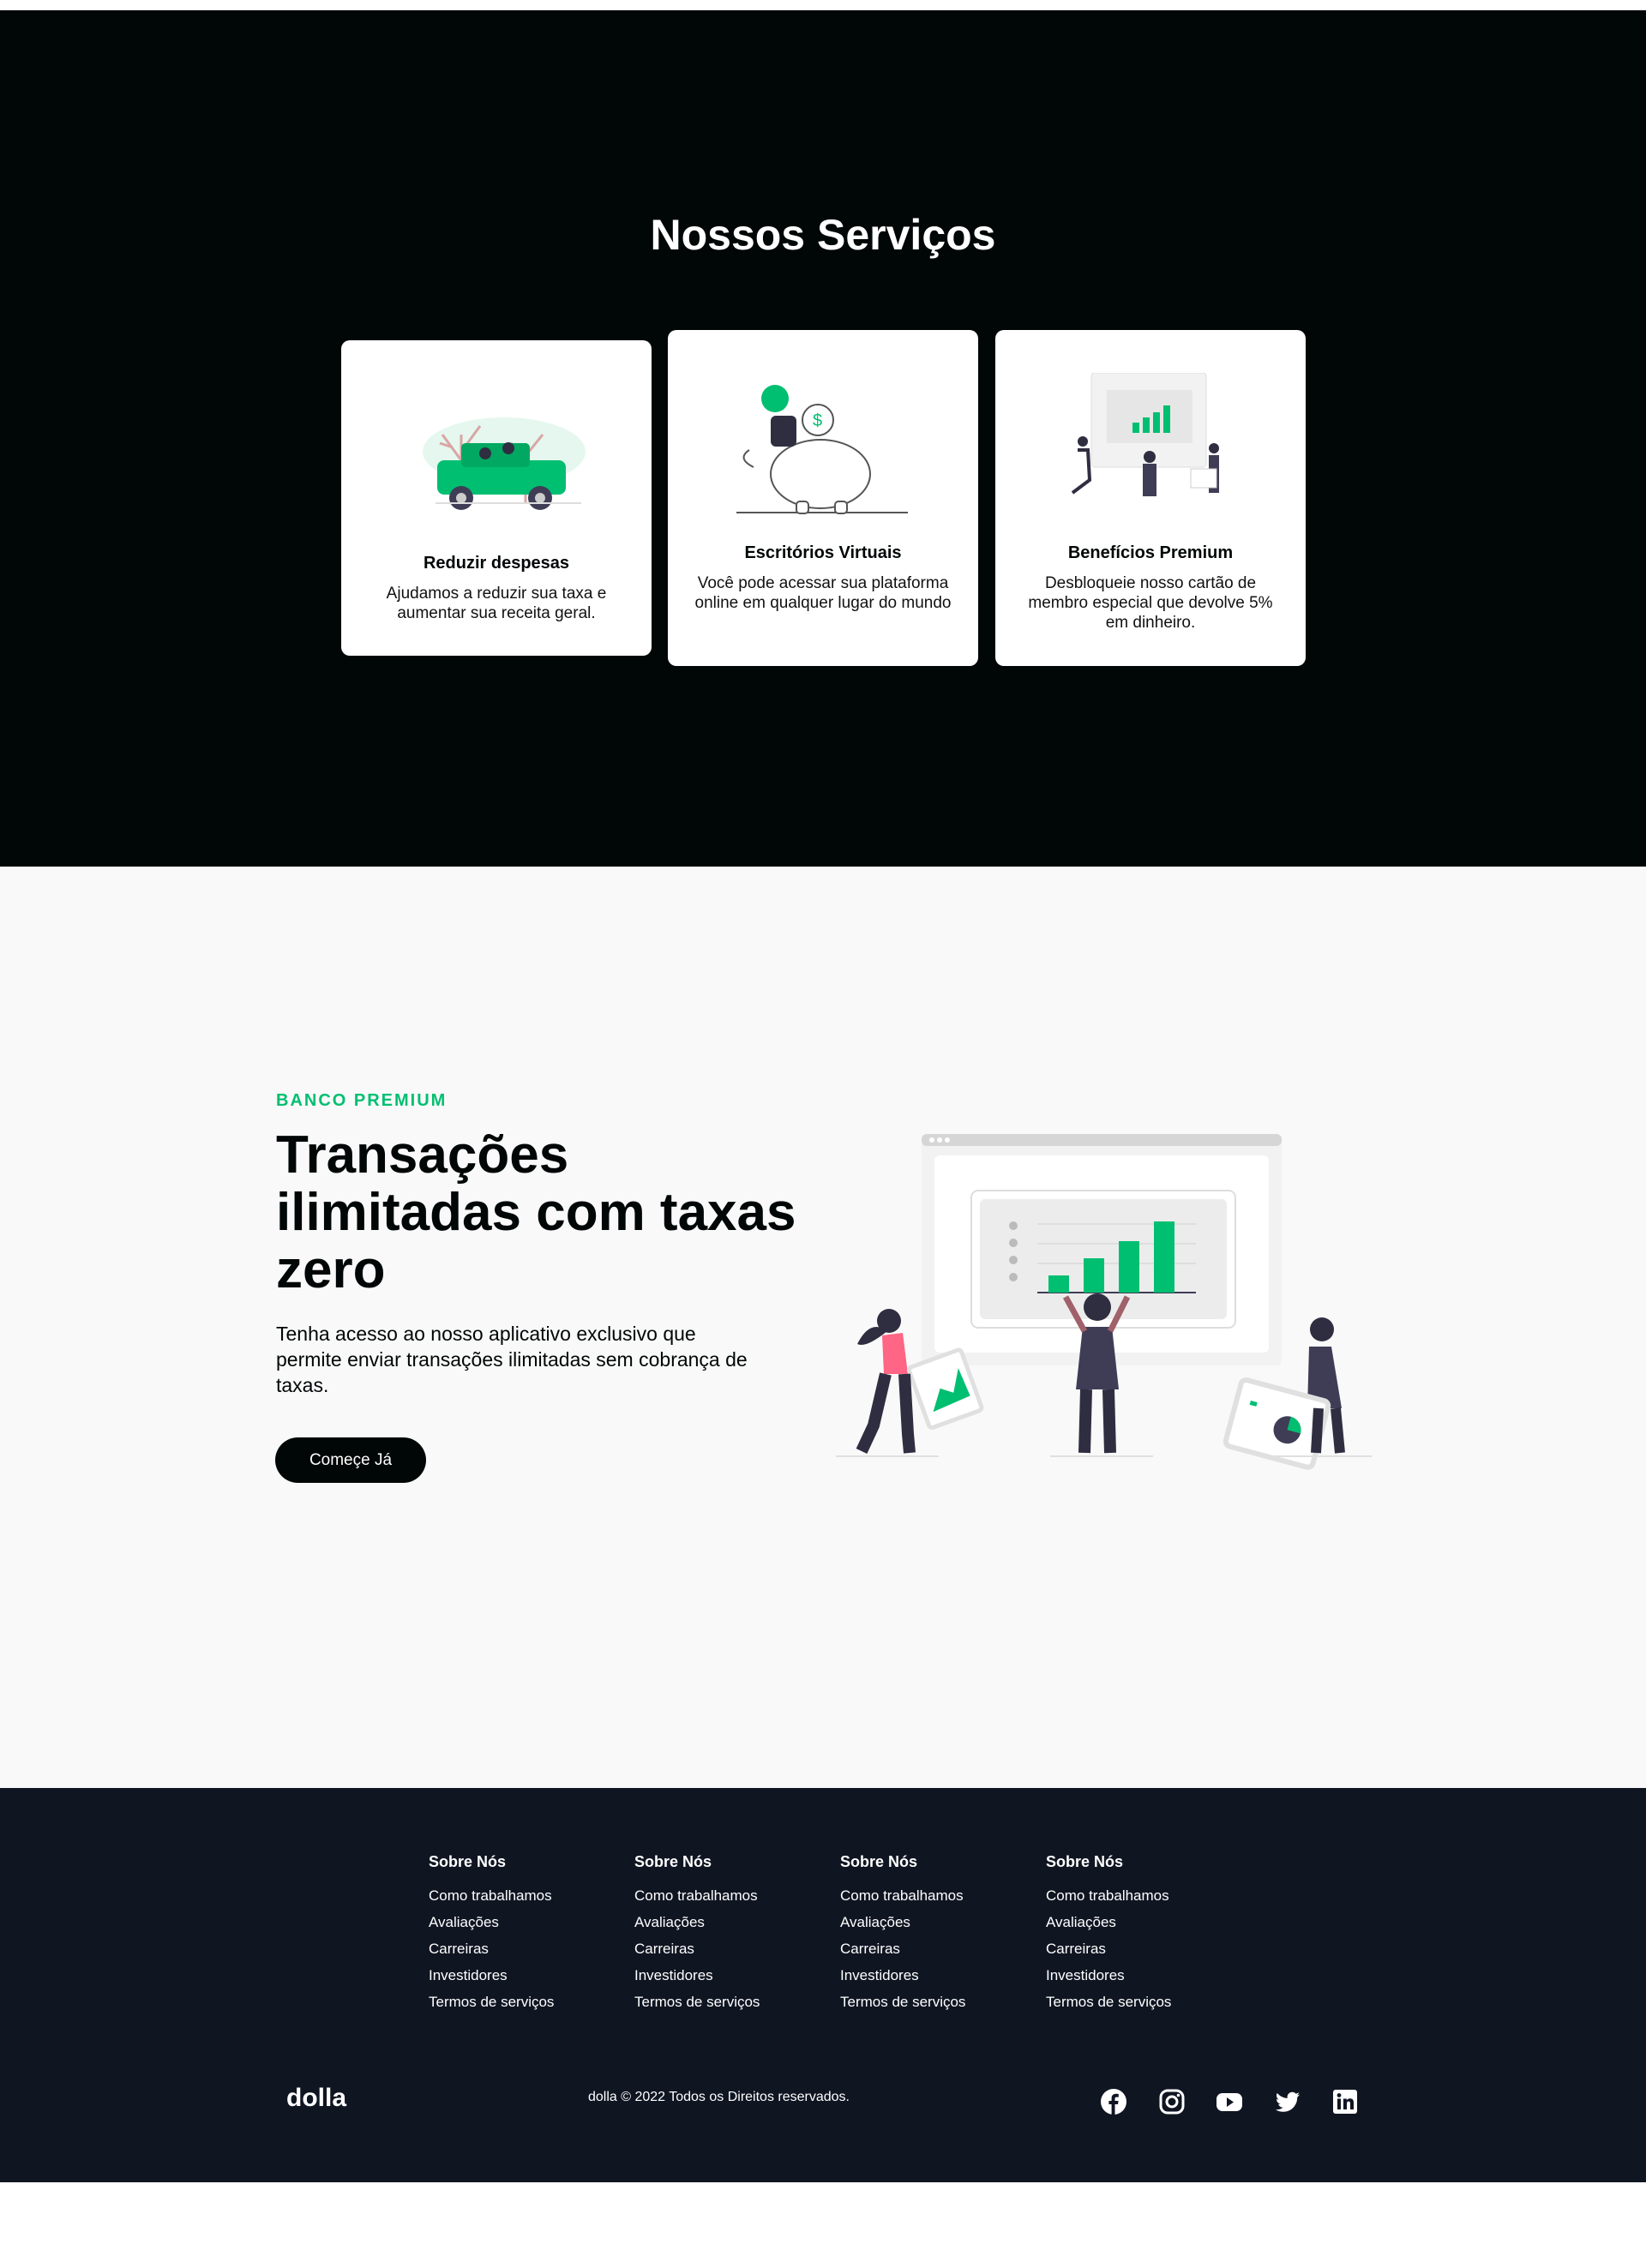 The height and width of the screenshot is (2268, 1646). I want to click on data-report-illustration, so click(1104, 1302).